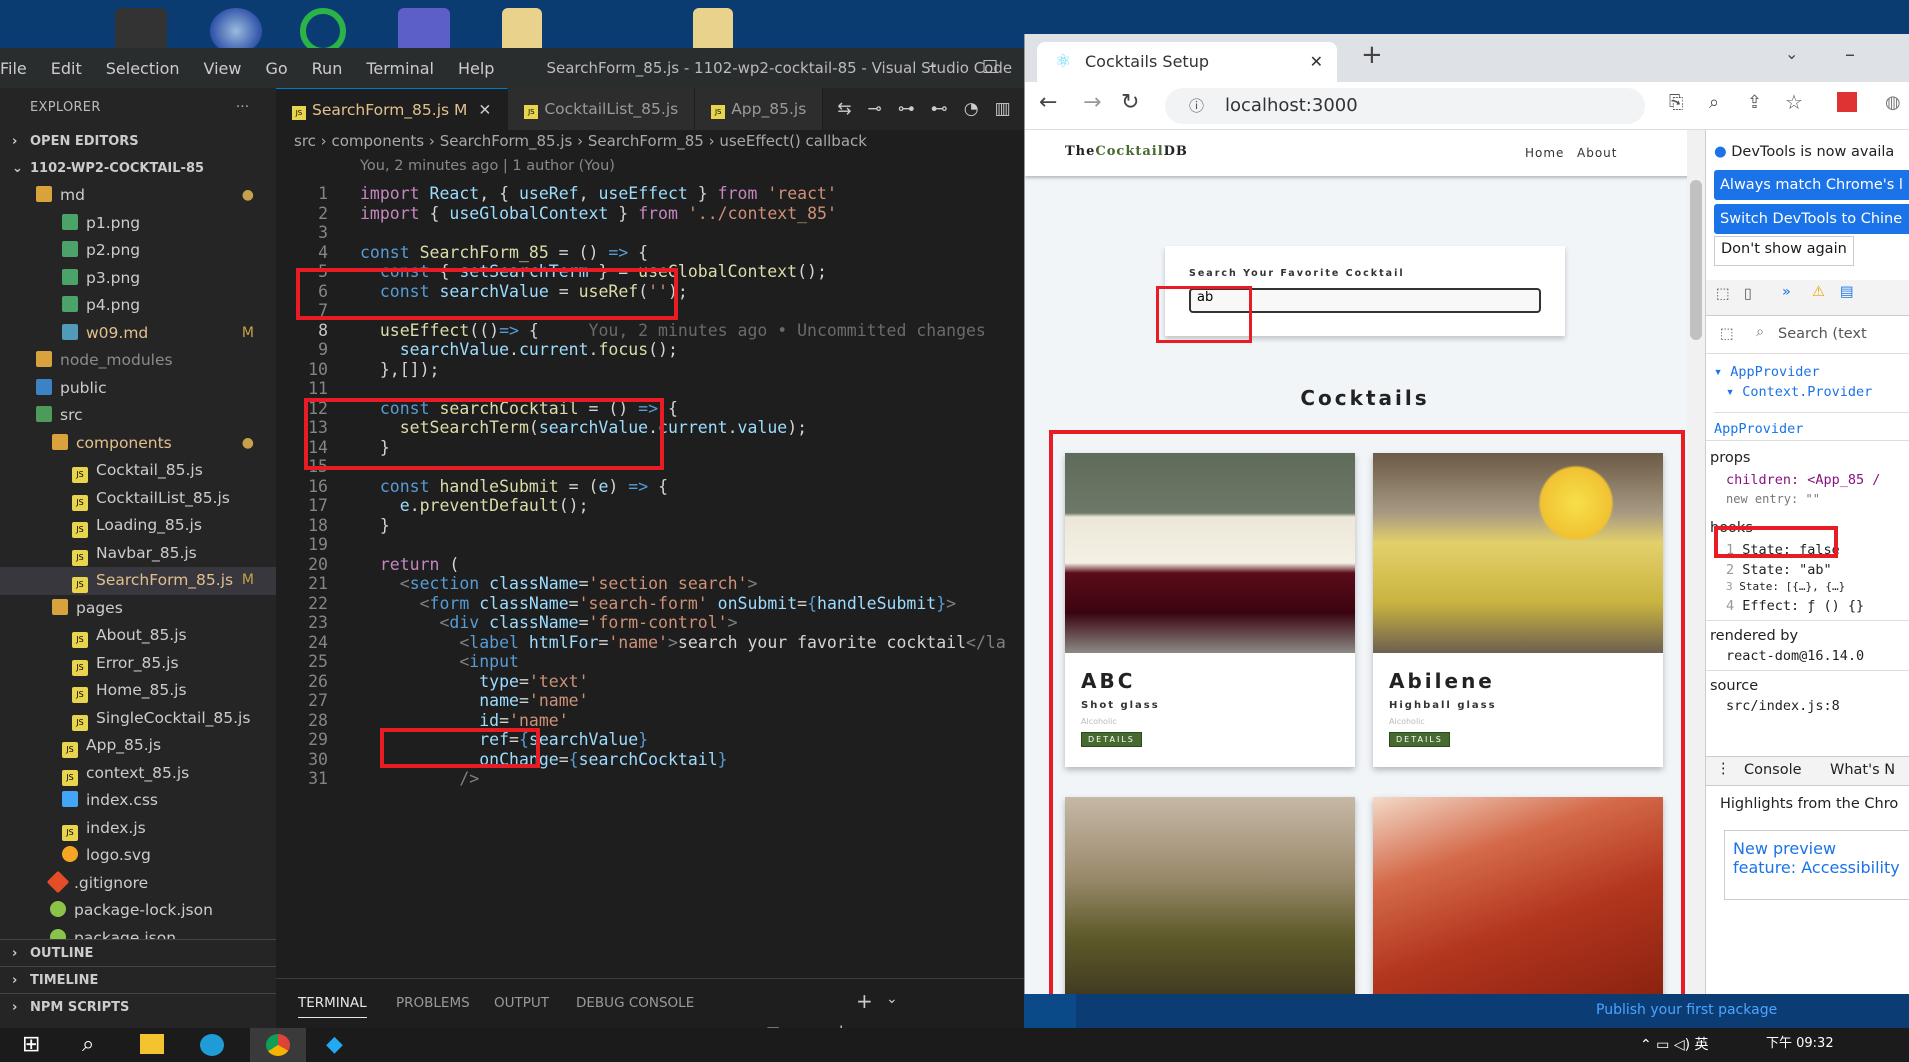  I want to click on tree-file-indexjs: JS index.js, so click(138, 829).